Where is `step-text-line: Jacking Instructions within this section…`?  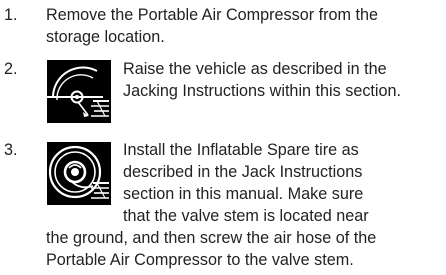 step-text-line: Jacking Instructions within this section… is located at coordinates (262, 91).